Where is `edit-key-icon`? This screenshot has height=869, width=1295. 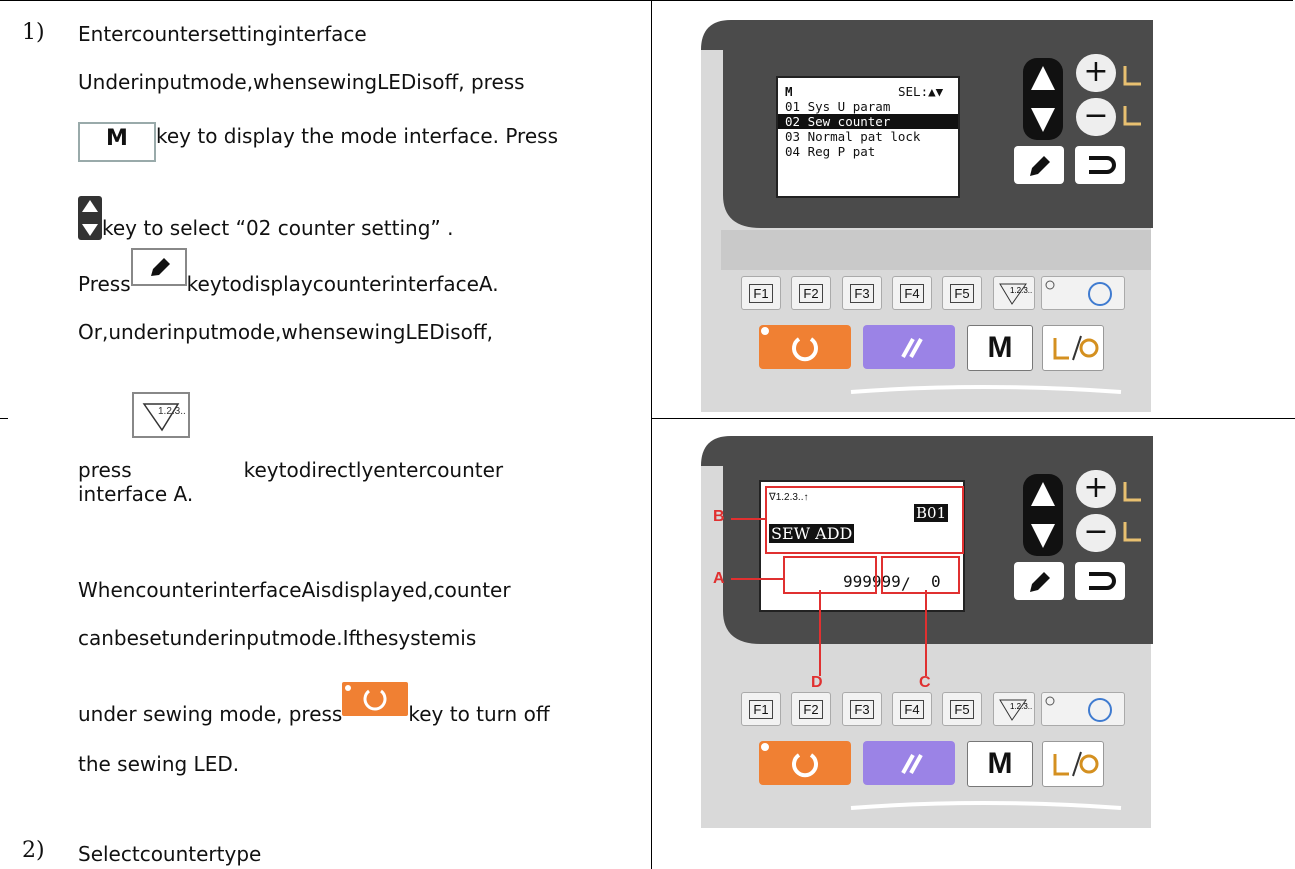
edit-key-icon is located at coordinates (158, 267).